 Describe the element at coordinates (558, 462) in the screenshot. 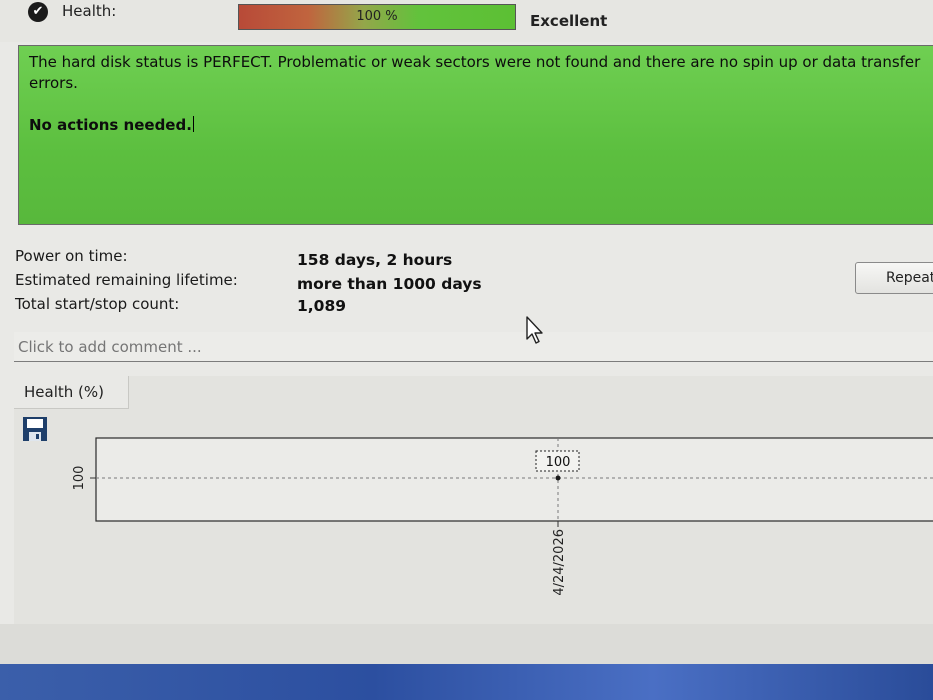

I see `data-label: 100` at that location.